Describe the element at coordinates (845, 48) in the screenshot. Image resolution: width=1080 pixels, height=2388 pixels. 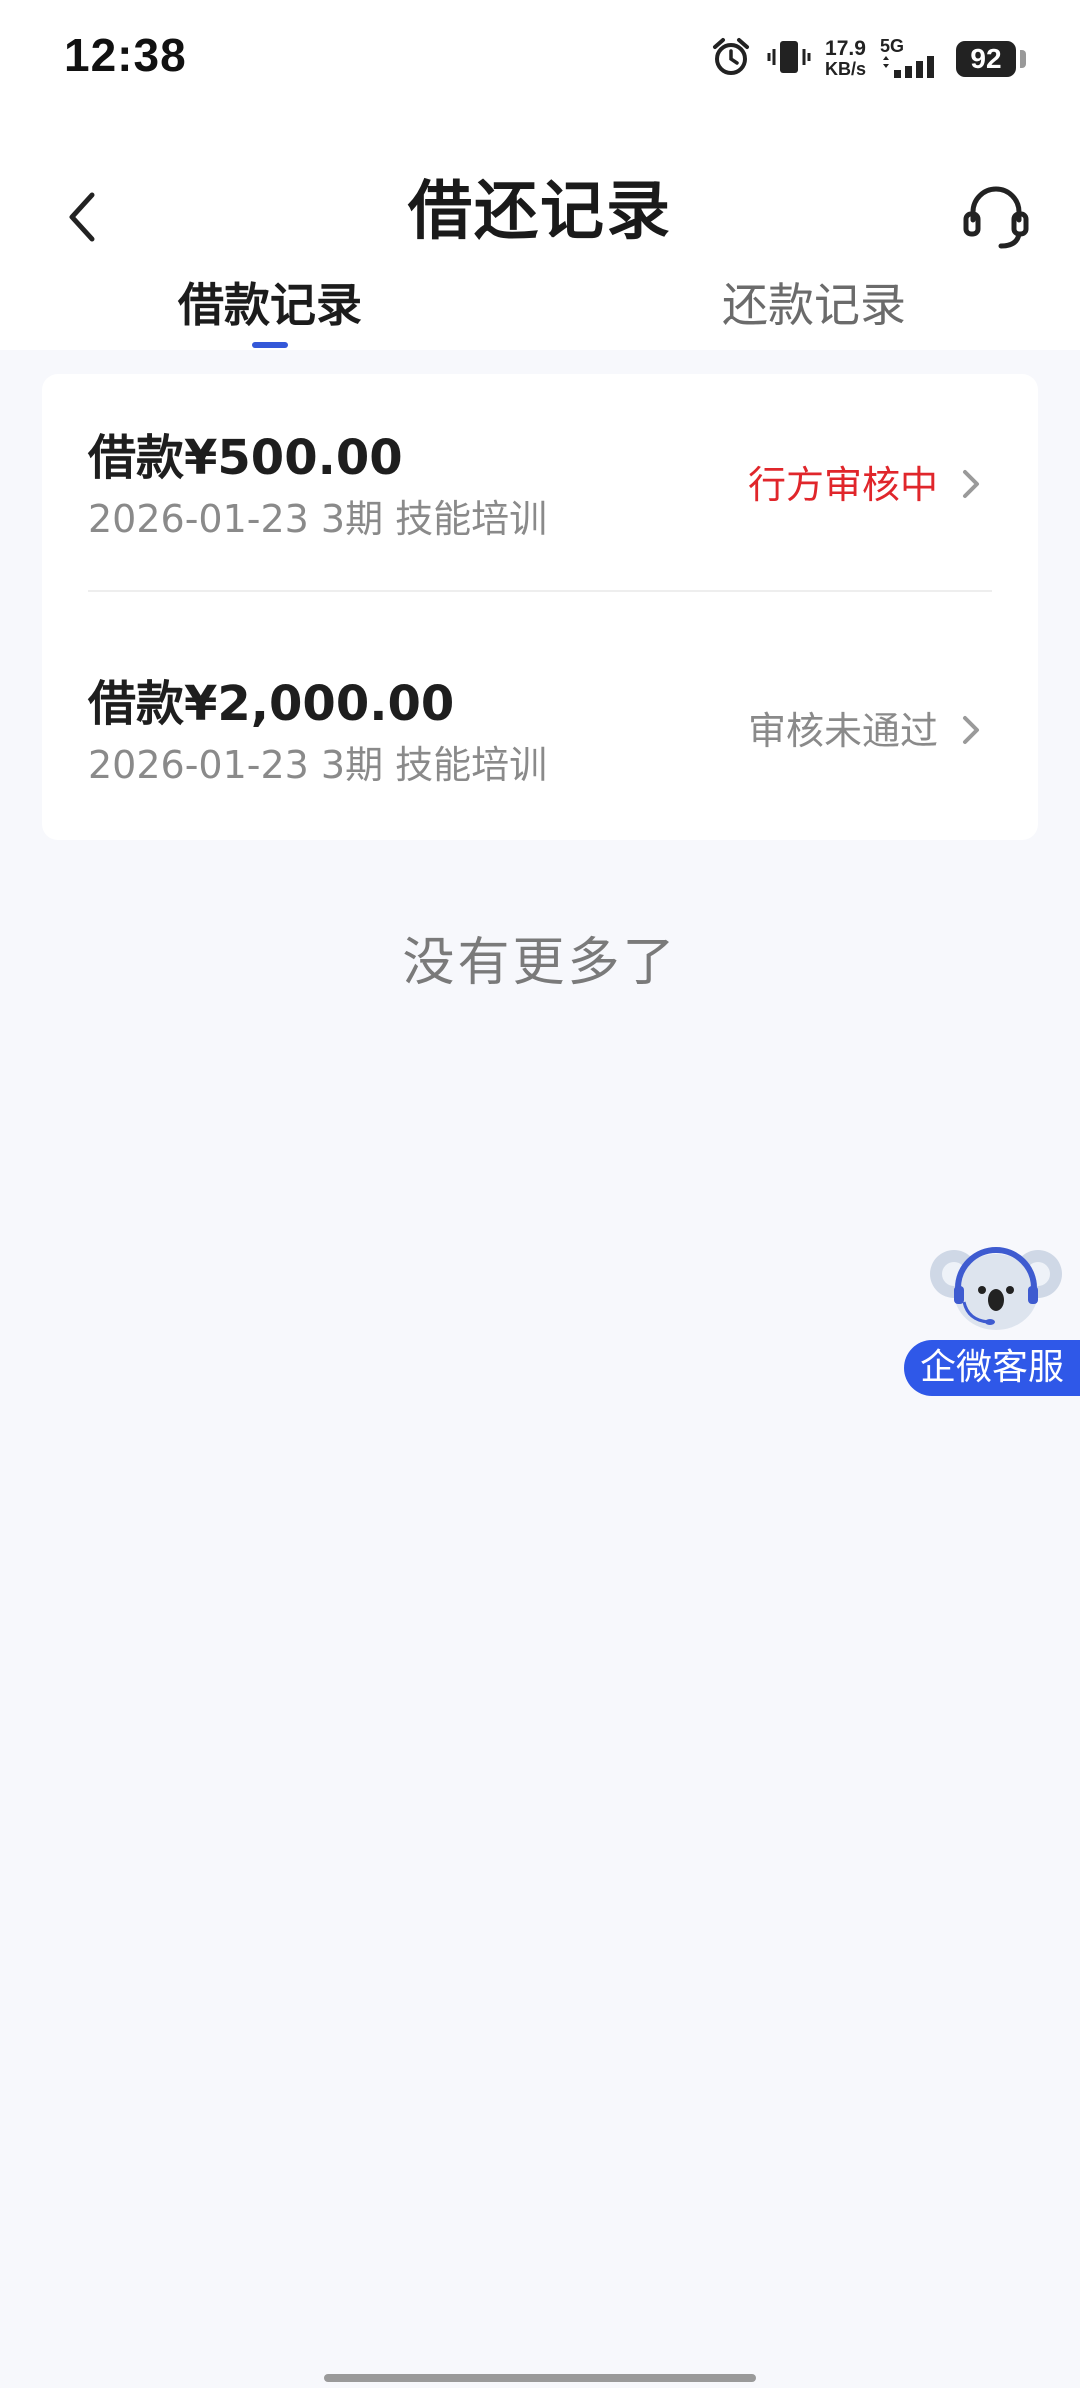
I see `network-speed-value: 17.9` at that location.